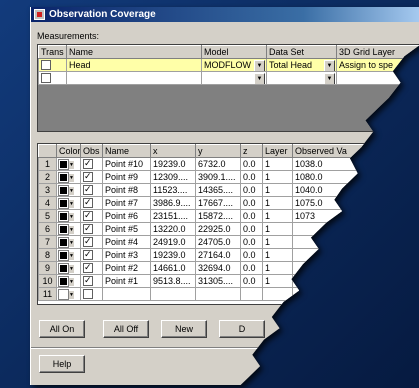  Describe the element at coordinates (301, 65) in the screenshot. I see `dataset-select: Total Head ▼` at that location.